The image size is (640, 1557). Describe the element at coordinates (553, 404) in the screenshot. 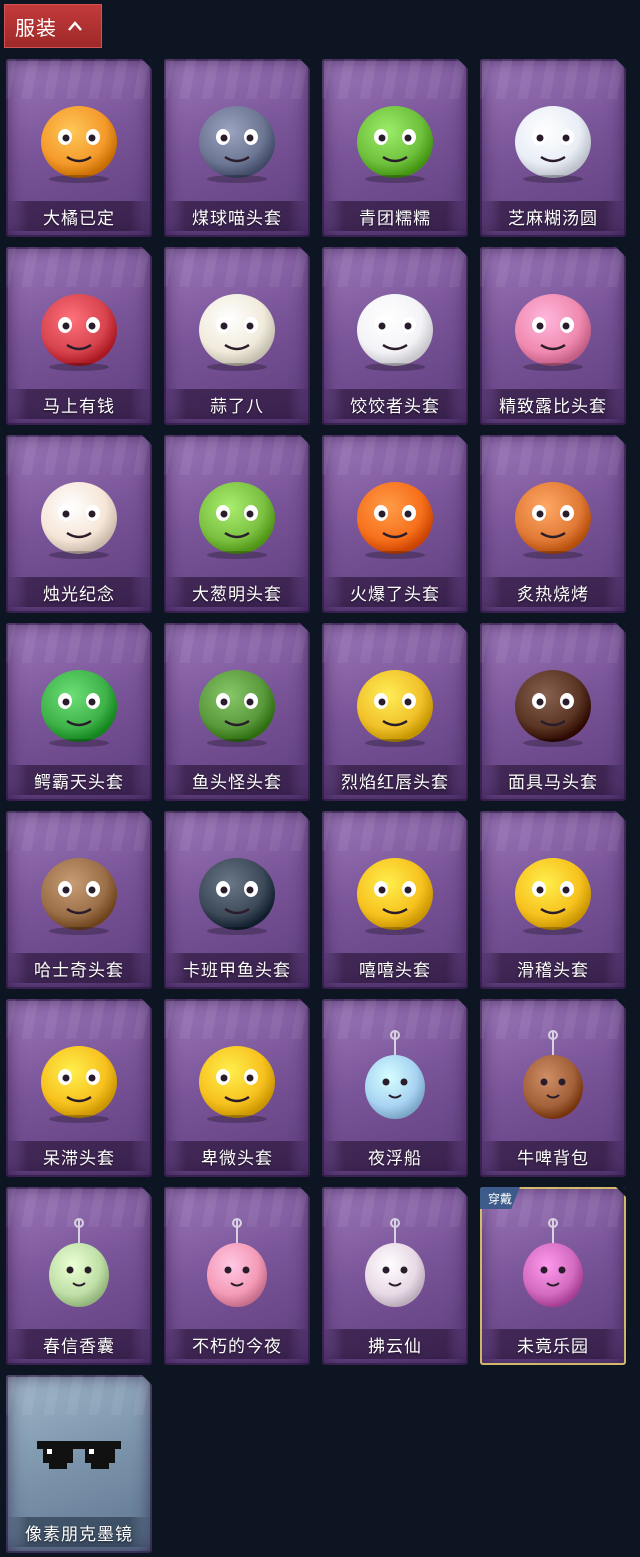

I see `costume-name: 精致露比头套` at that location.